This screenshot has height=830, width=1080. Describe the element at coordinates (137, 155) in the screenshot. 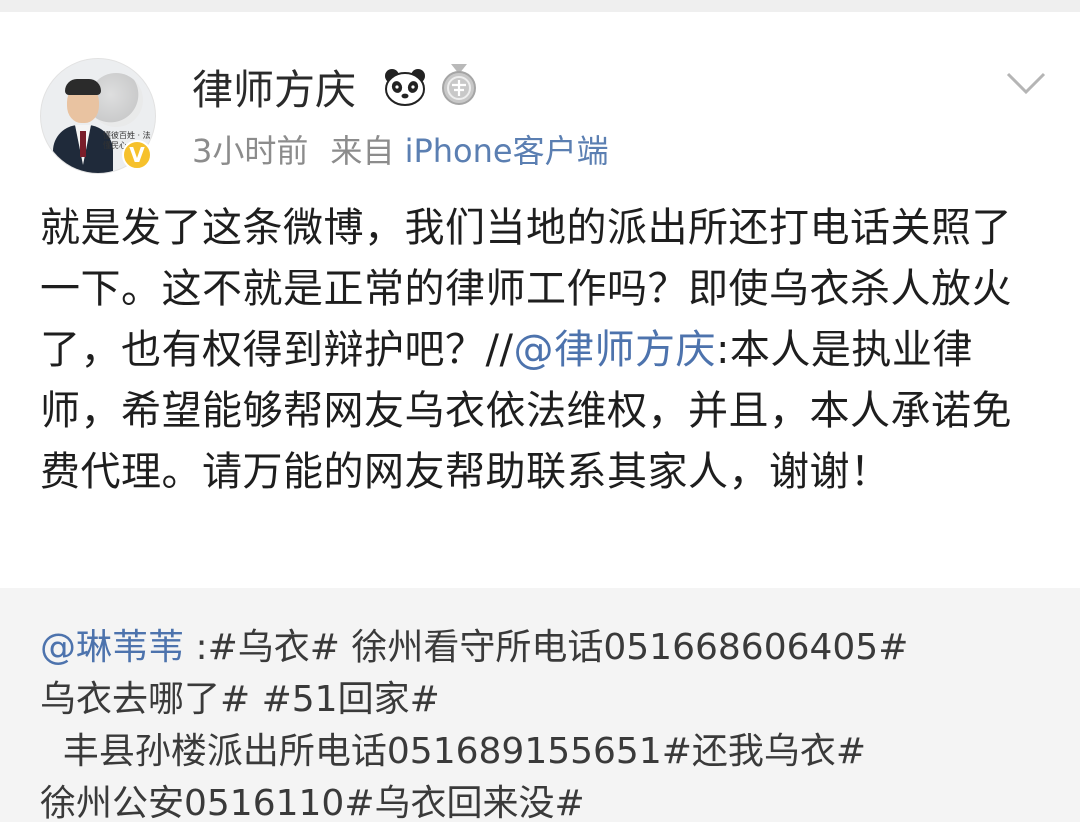

I see `verified-badge-icon: V` at that location.